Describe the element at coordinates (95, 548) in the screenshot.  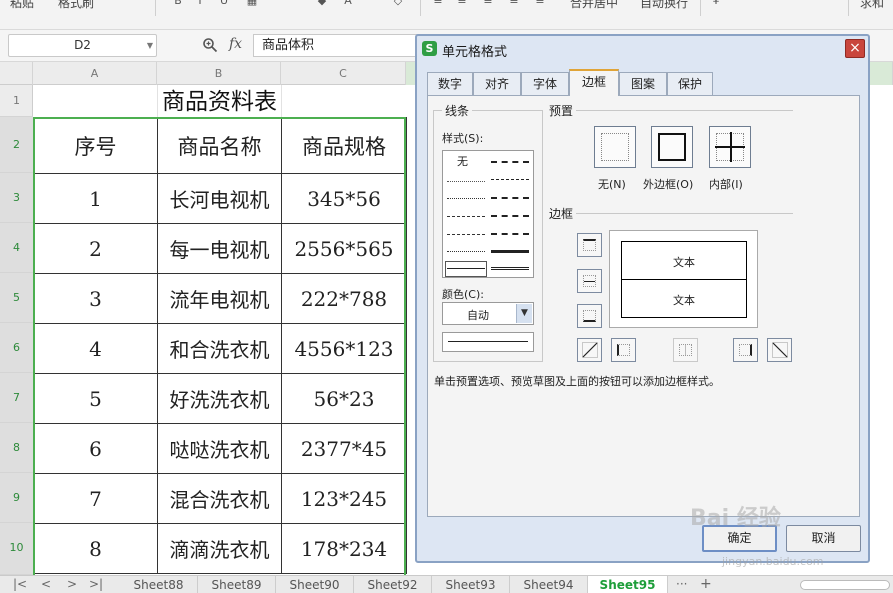
I see `cell: 8` at that location.